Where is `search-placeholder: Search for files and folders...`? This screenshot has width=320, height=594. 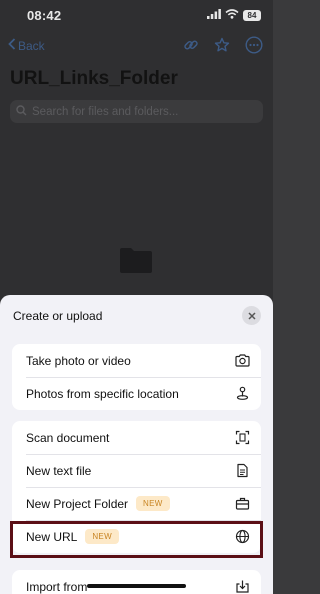 search-placeholder: Search for files and folders... is located at coordinates (105, 111).